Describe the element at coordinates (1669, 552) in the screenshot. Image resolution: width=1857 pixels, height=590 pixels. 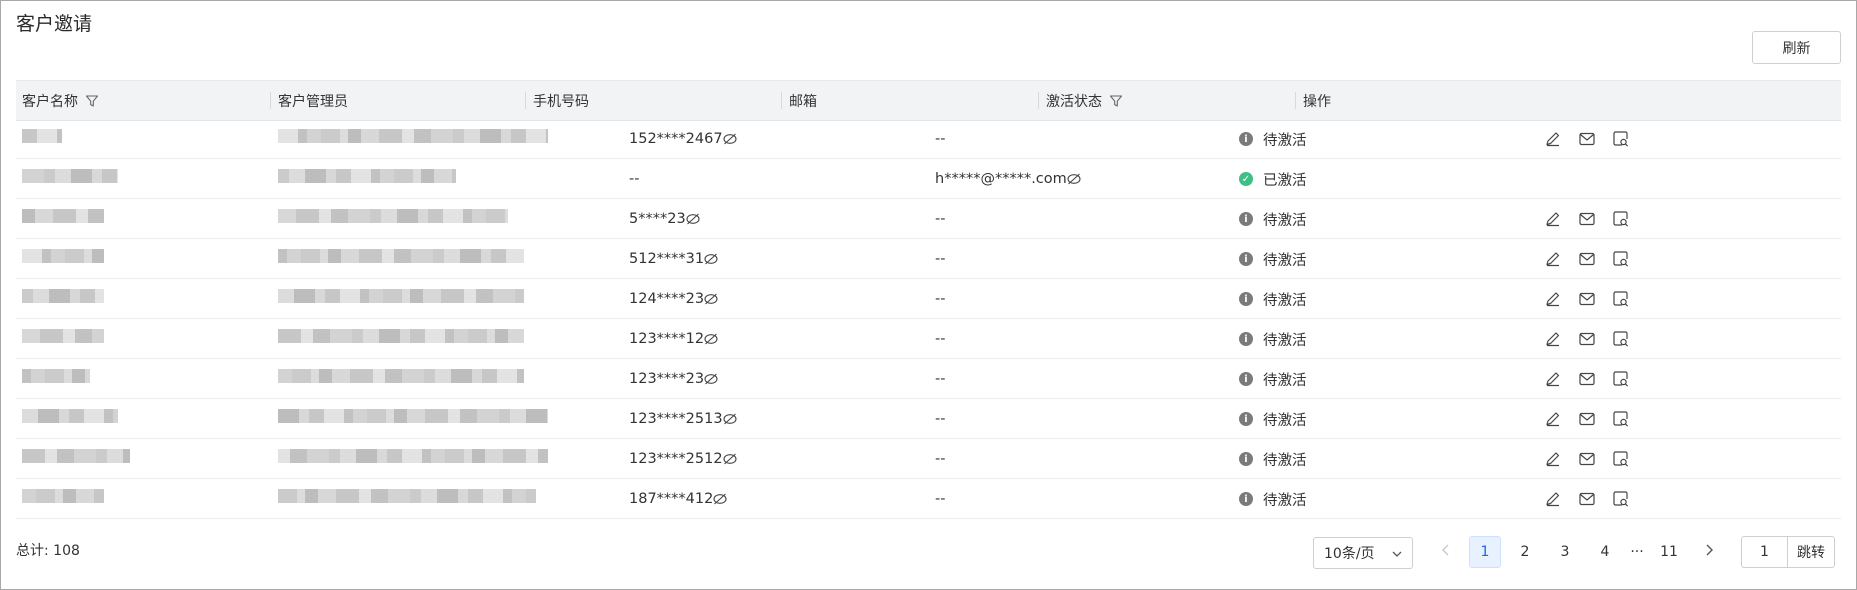
I see `page-button-11: 11` at that location.